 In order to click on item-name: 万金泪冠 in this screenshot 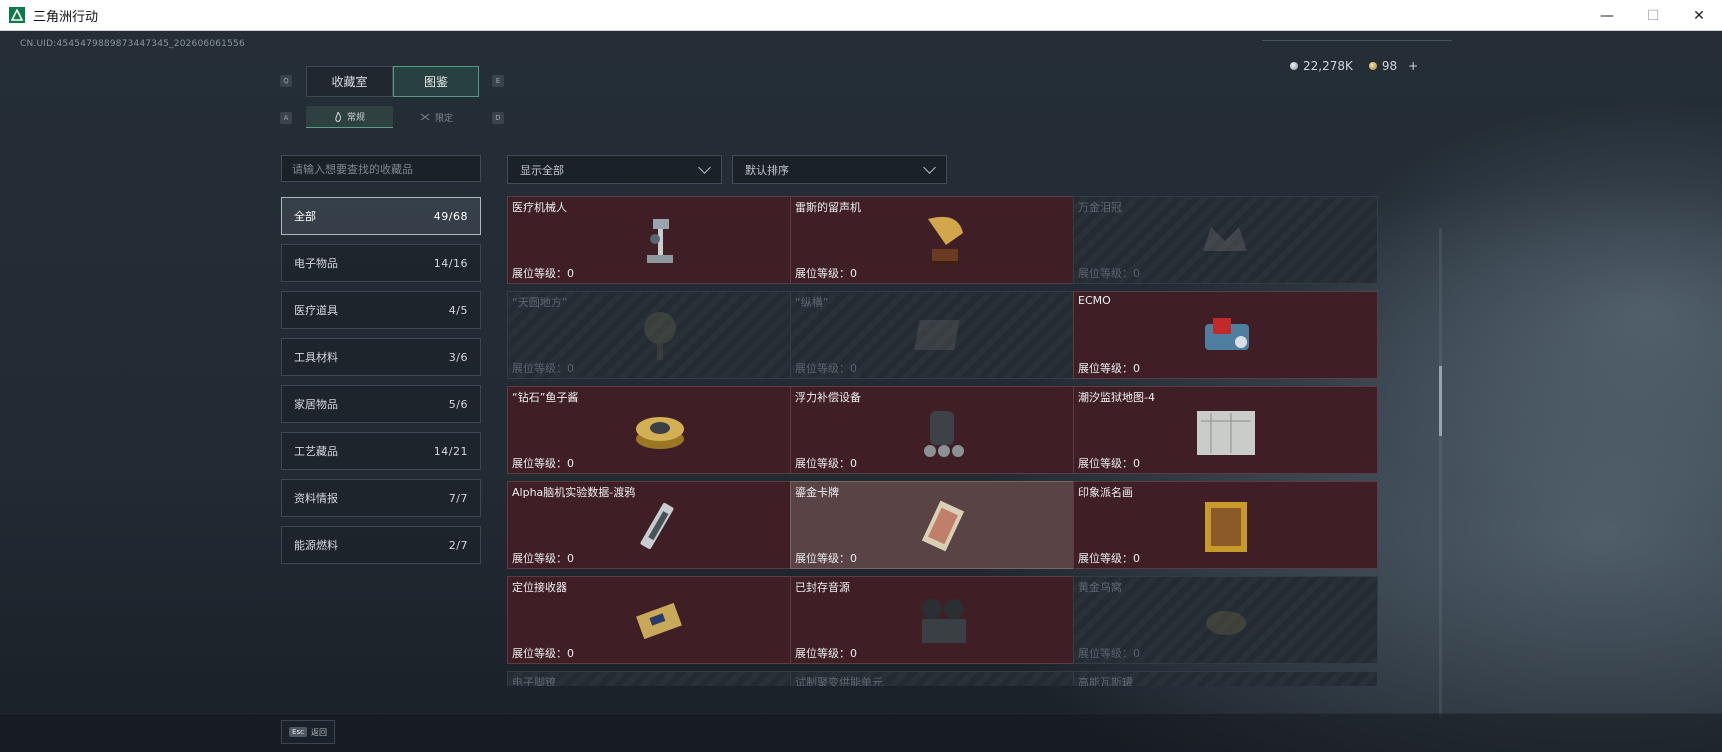, I will do `click(1100, 207)`.